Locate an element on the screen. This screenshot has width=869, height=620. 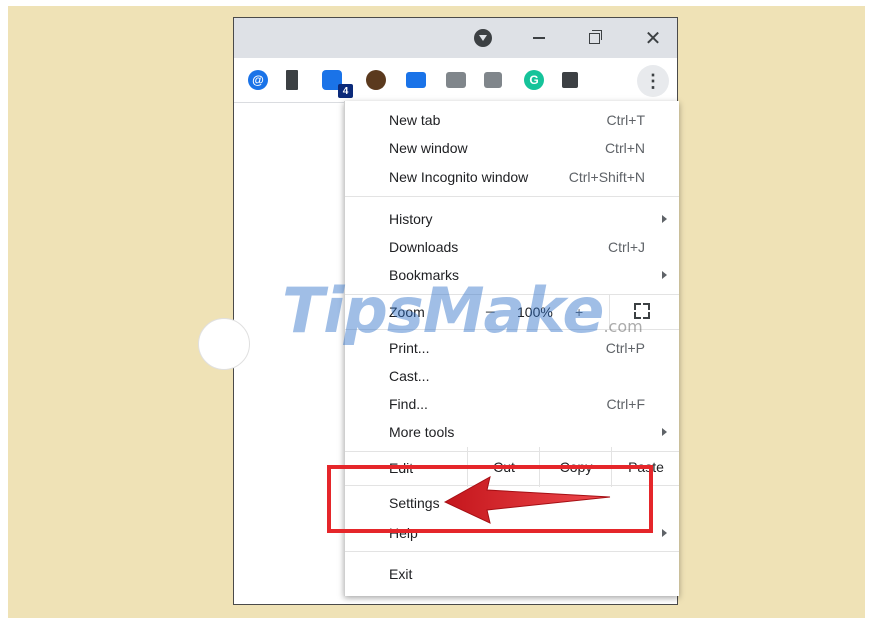
menu-item-new-tab: New tab Ctrl+T is located at coordinates (512, 120).